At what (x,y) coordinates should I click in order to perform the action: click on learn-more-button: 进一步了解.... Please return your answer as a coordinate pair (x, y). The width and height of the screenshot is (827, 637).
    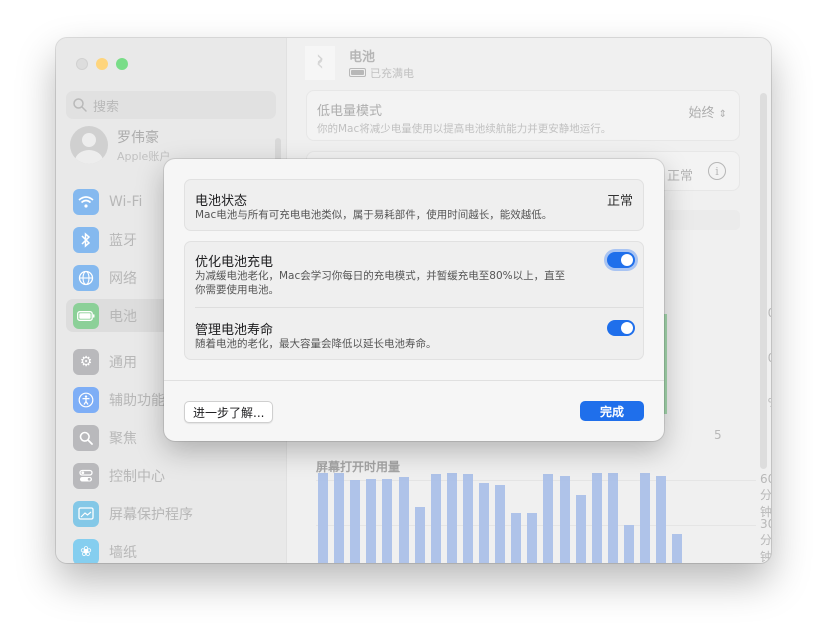
    Looking at the image, I should click on (229, 412).